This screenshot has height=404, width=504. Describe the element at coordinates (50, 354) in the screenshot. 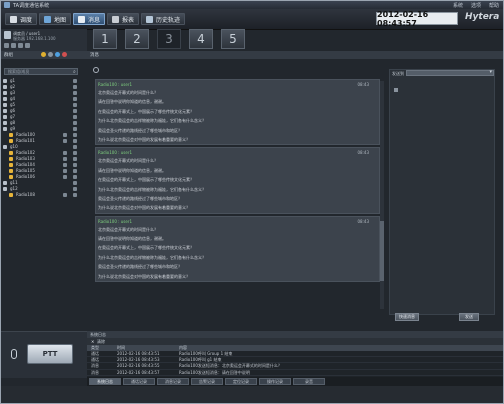

I see `ptt-button: PTT` at that location.